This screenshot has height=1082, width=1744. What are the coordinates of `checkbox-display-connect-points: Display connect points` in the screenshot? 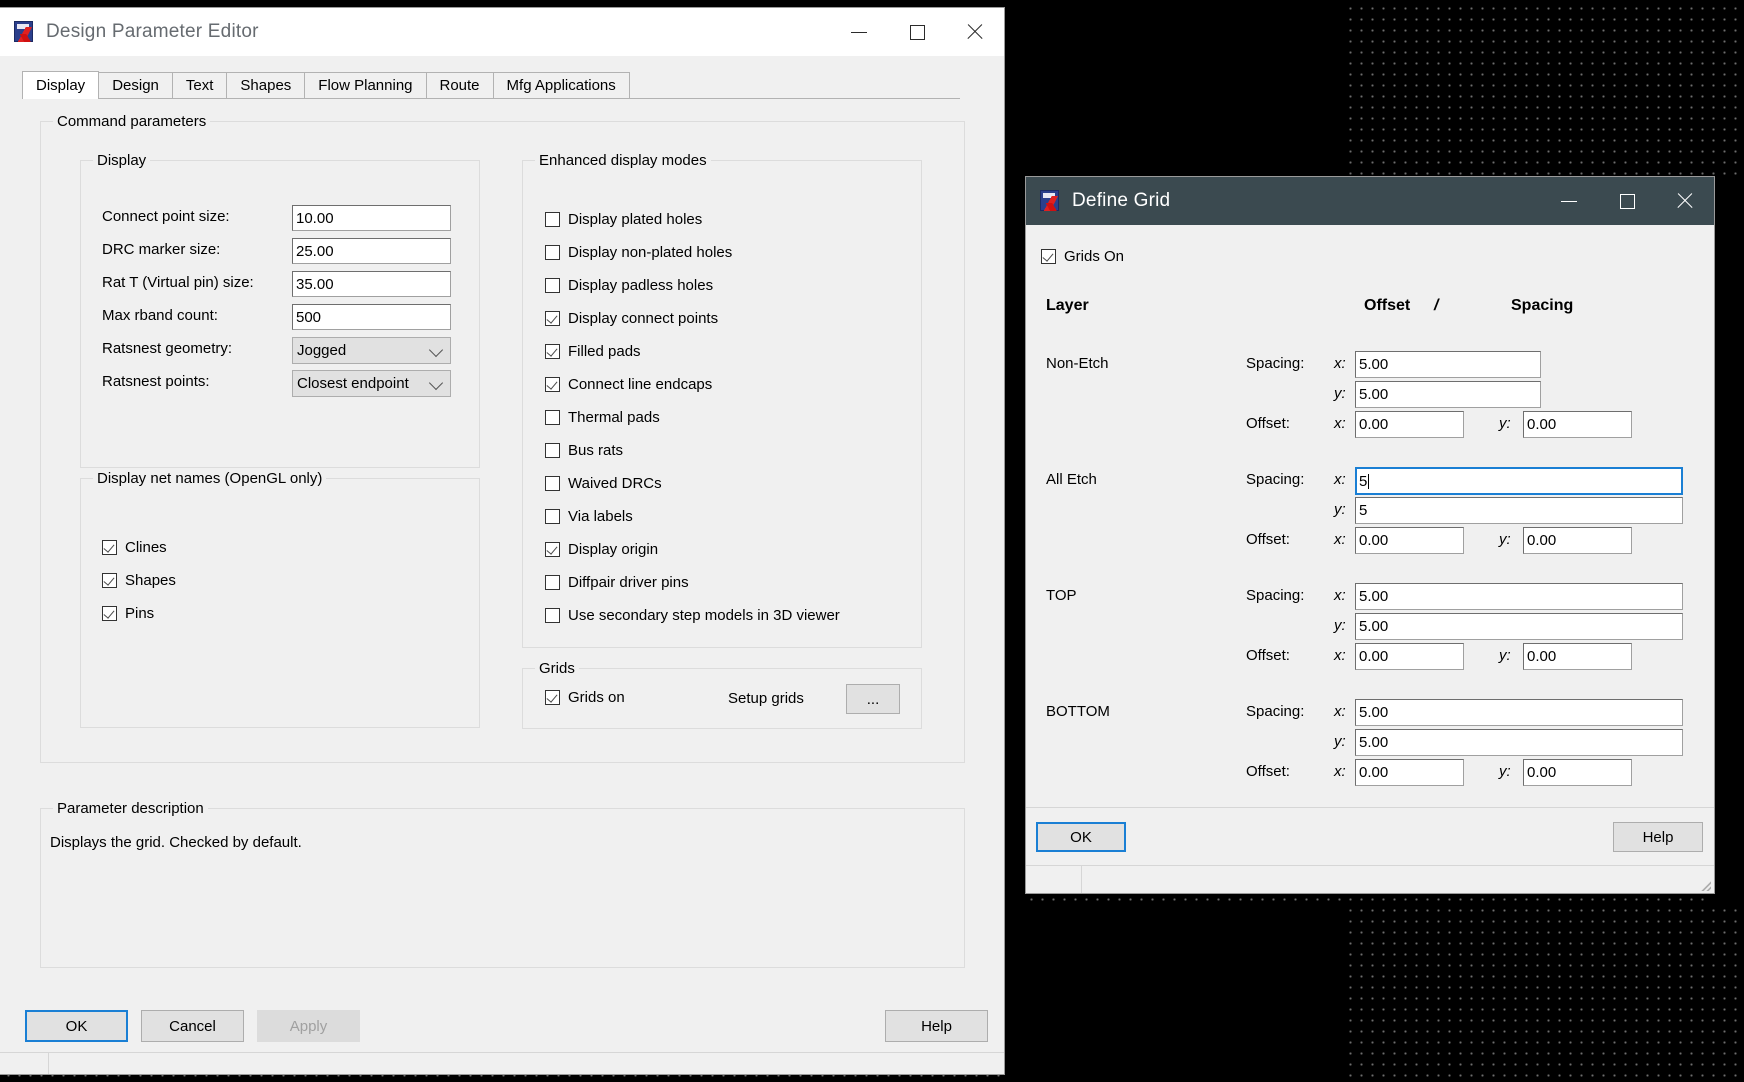 It's located at (631, 318).